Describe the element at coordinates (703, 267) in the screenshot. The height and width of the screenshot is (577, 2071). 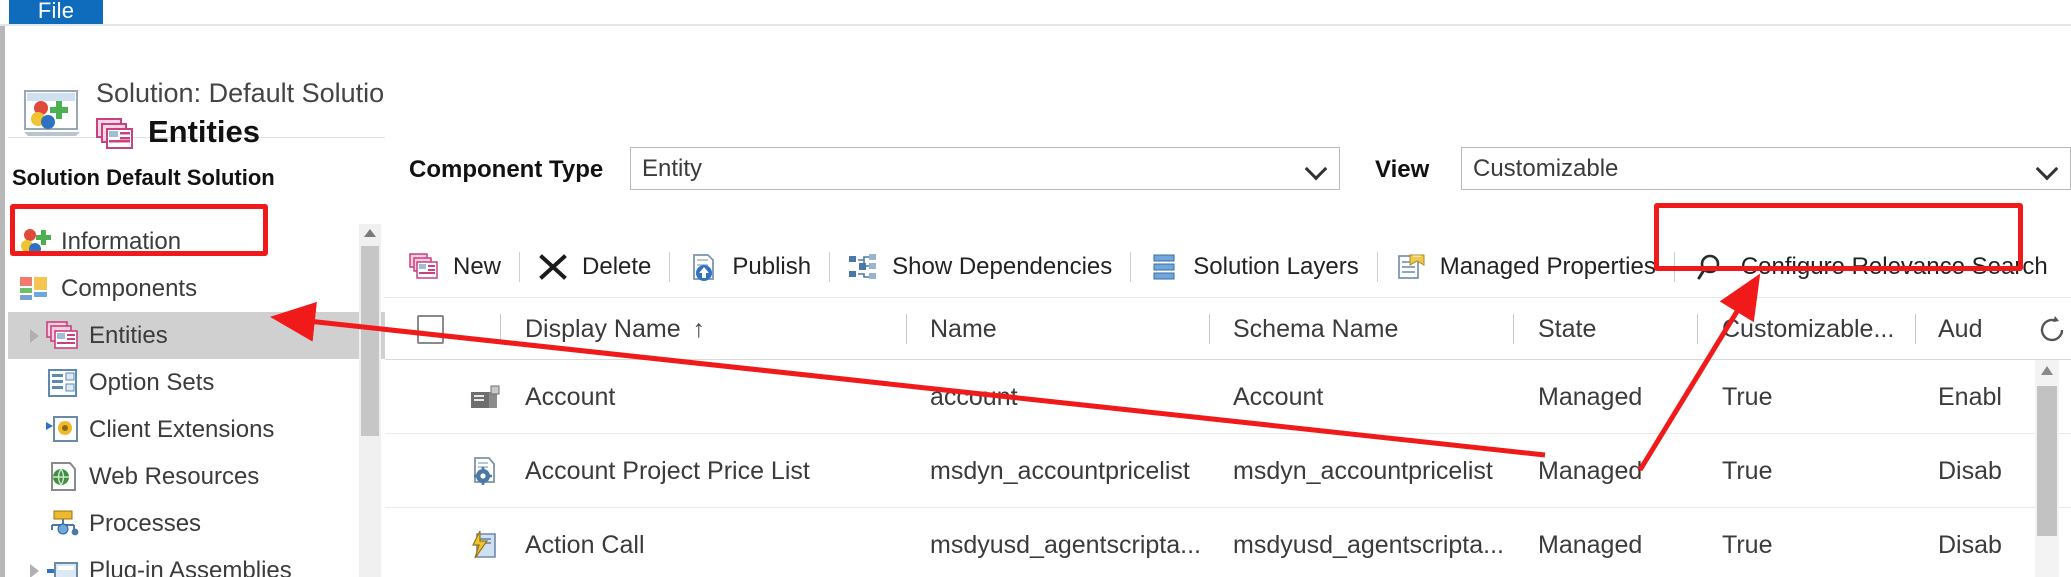
I see `publish-icon` at that location.